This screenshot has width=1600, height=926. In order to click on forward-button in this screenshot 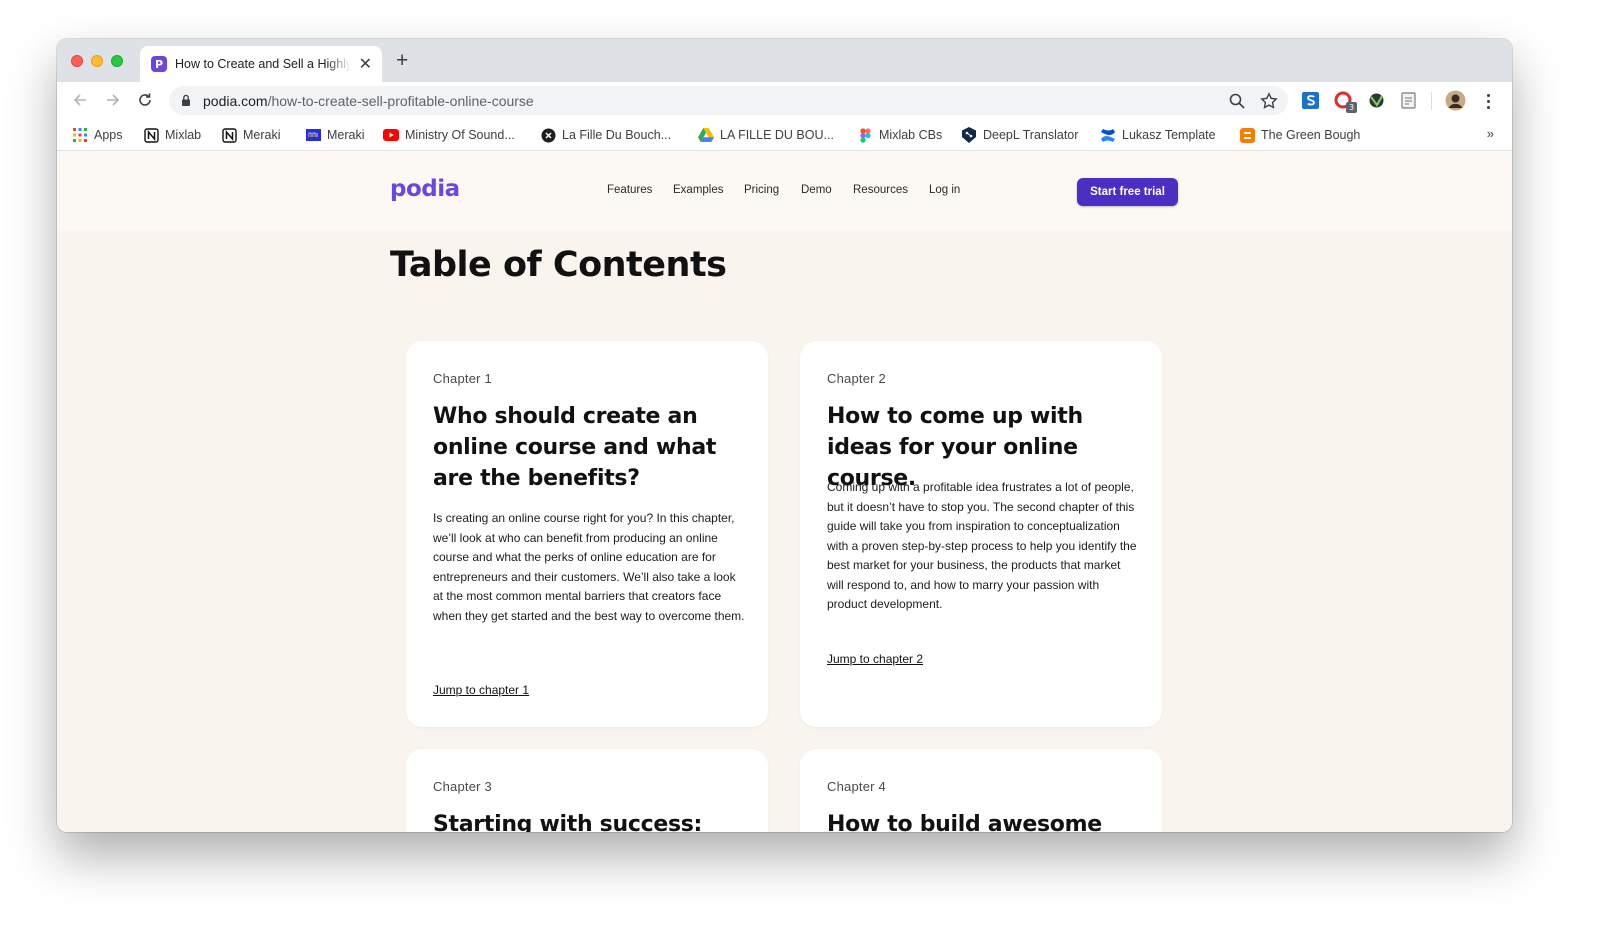, I will do `click(113, 100)`.